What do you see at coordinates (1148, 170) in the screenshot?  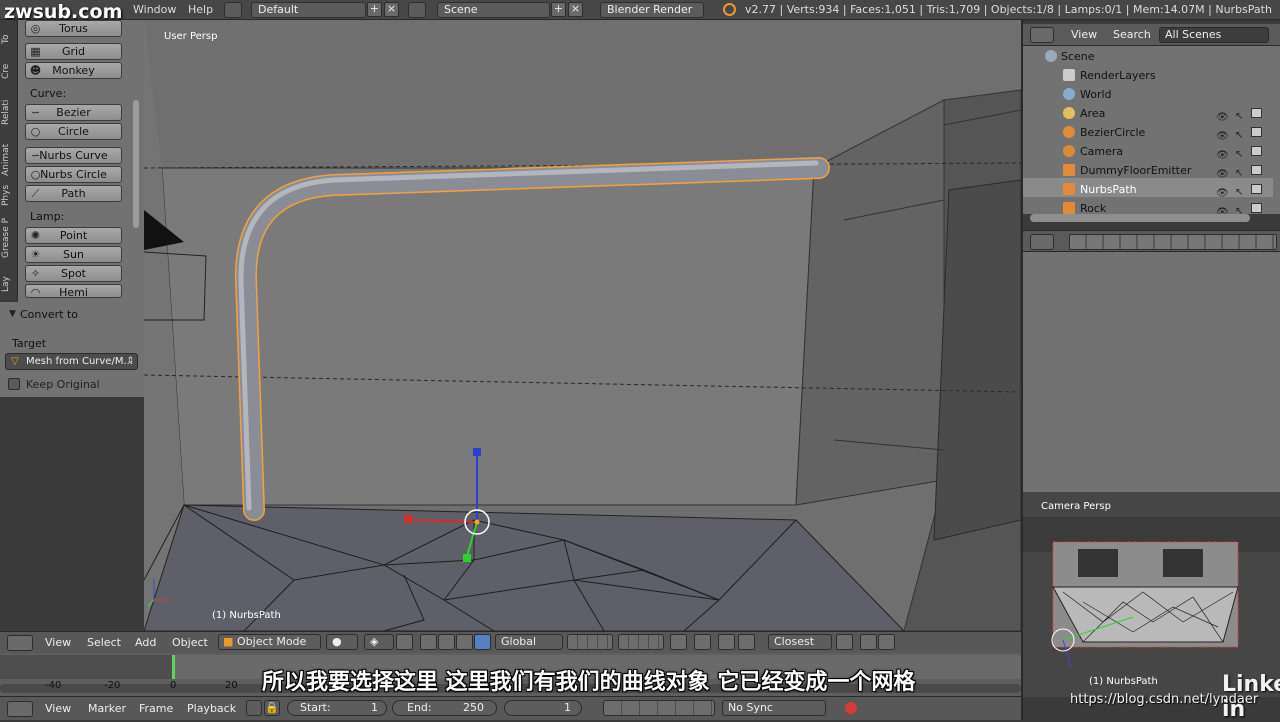 I see `outliner-item-dummyflooremitter: DummyFloorEmitter 👁 ↖` at bounding box center [1148, 170].